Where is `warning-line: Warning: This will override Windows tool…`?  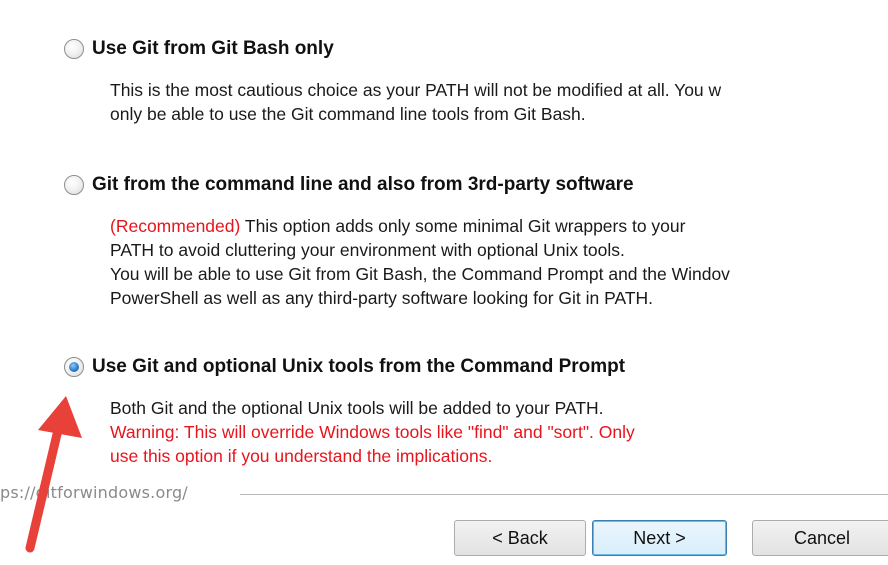 warning-line: Warning: This will override Windows tool… is located at coordinates (372, 432).